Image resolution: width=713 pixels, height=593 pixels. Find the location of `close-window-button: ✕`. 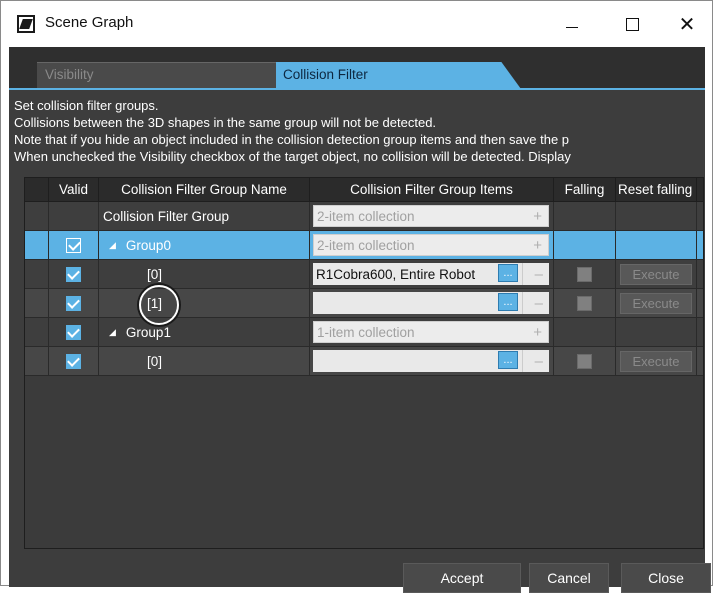

close-window-button: ✕ is located at coordinates (687, 24).